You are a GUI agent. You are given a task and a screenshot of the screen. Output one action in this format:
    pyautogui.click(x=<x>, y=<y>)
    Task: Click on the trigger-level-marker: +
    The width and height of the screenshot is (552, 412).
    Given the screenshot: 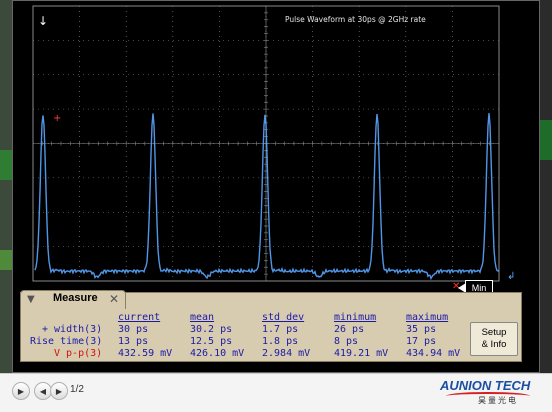 What is the action you would take?
    pyautogui.click(x=57, y=118)
    